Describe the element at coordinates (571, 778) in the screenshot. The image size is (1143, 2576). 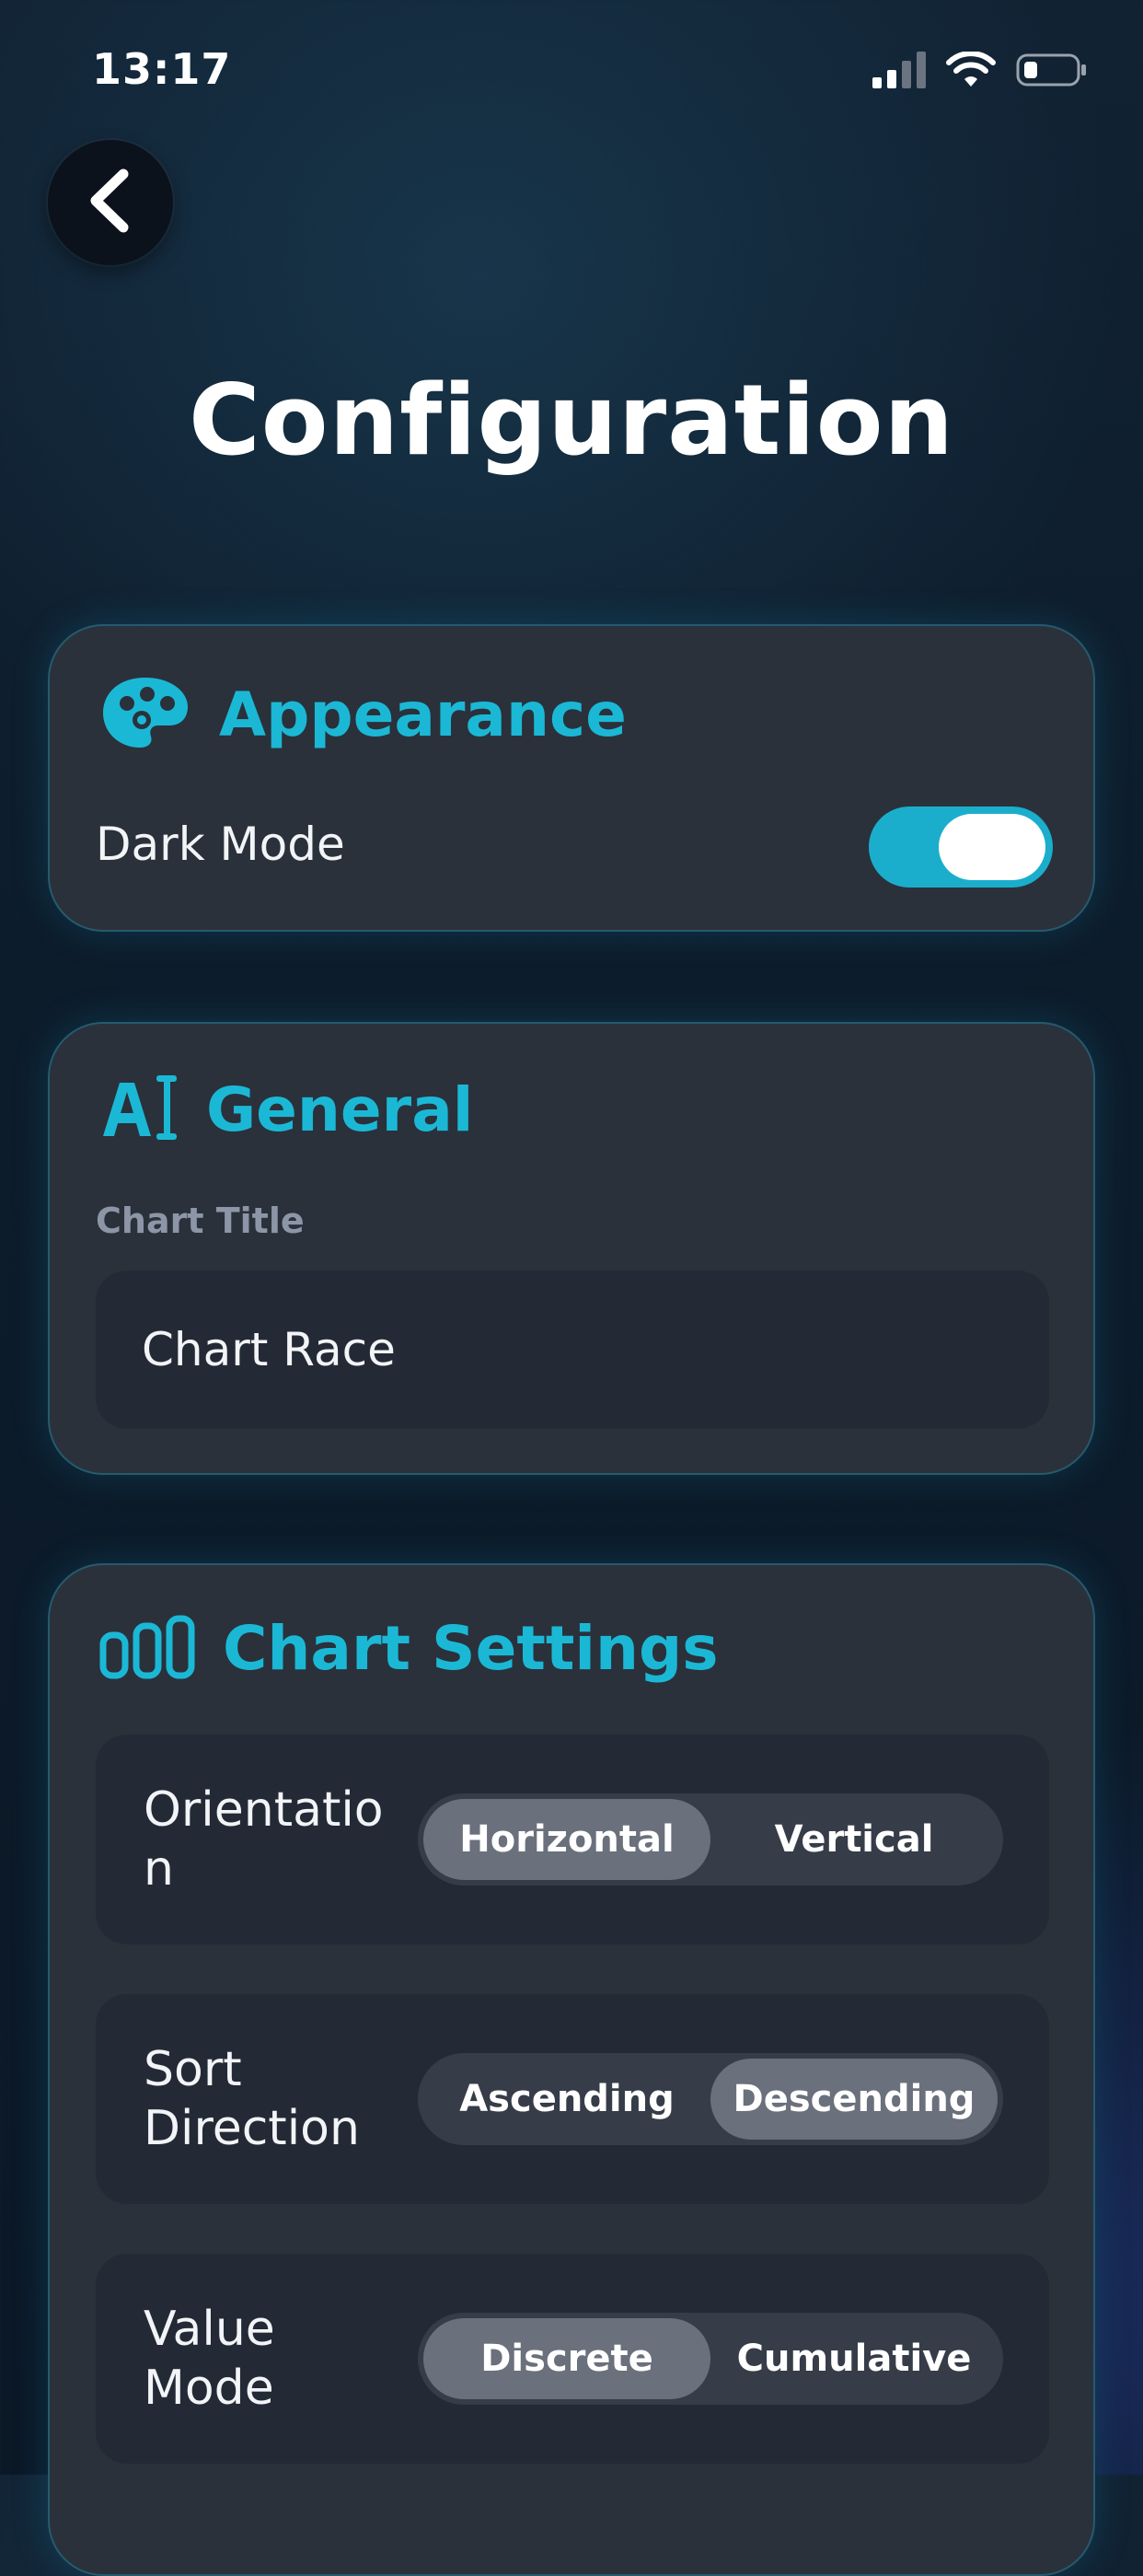
I see `appearance-card: Appearance Dark Mode` at that location.